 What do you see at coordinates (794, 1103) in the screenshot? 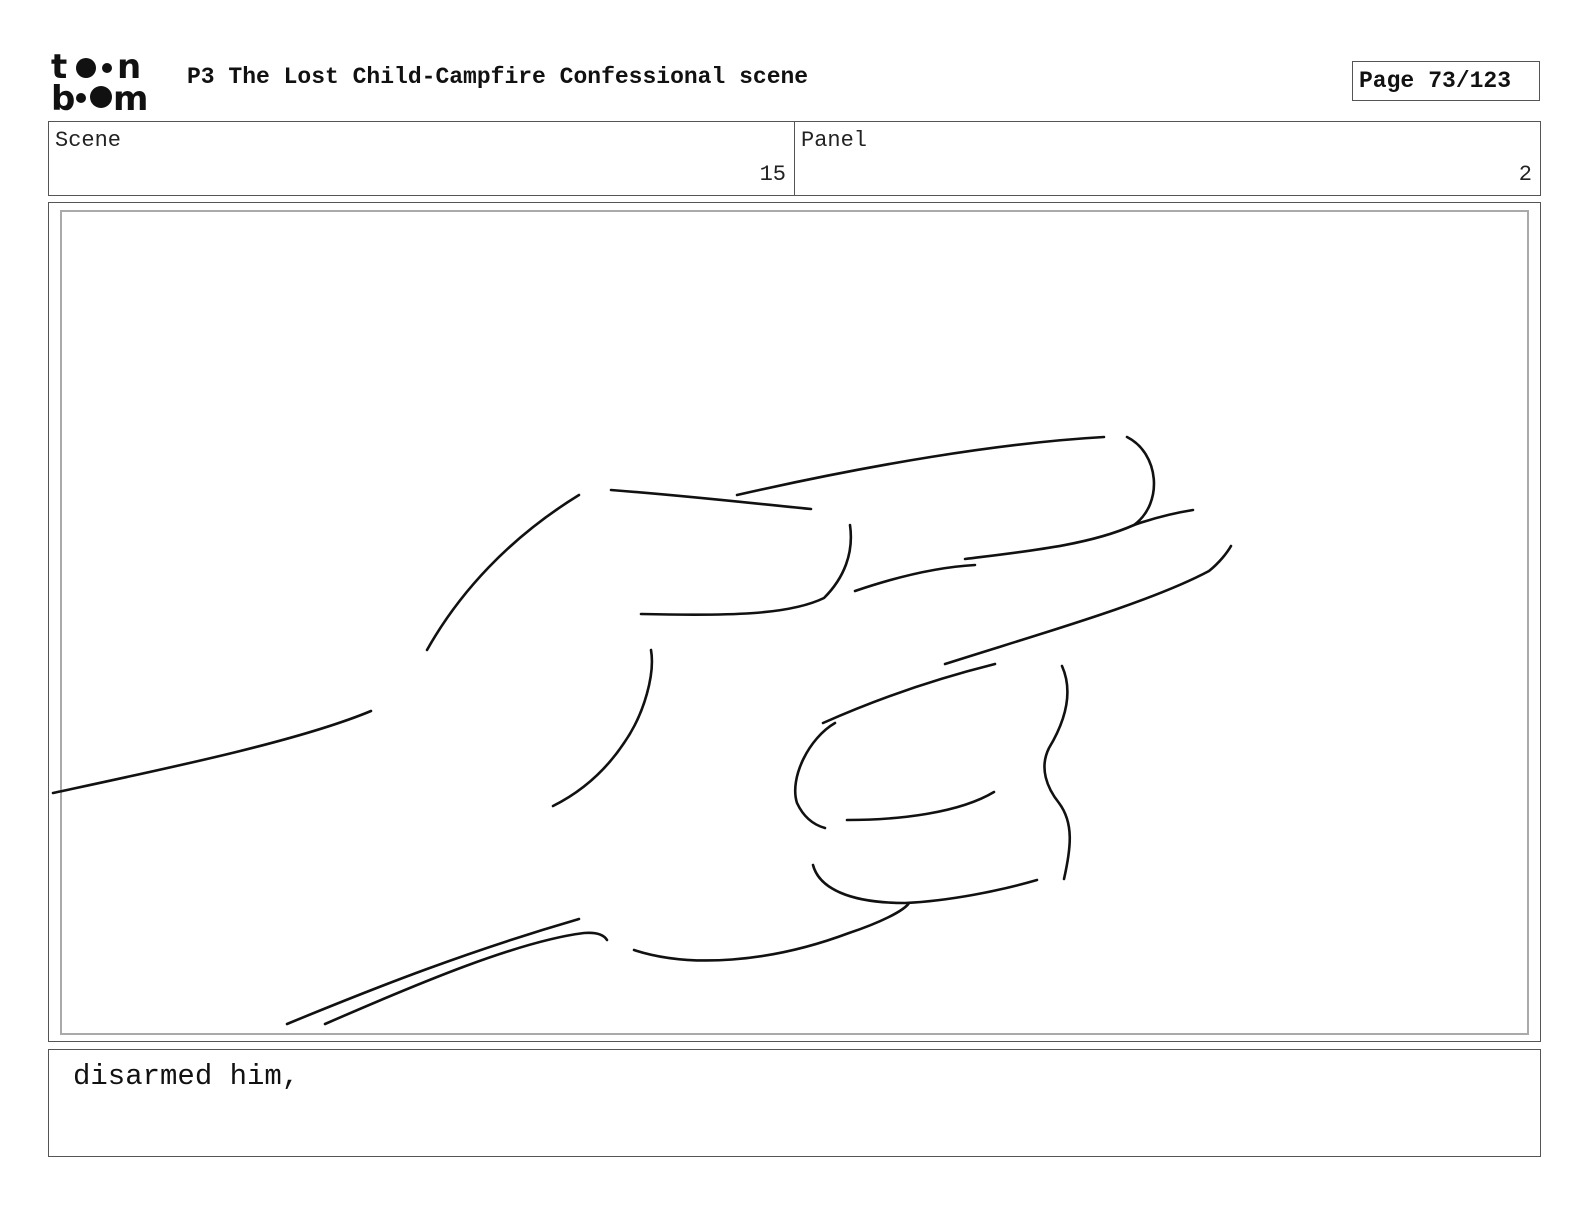
I see `dialogue-caption-box: disarmed him,` at bounding box center [794, 1103].